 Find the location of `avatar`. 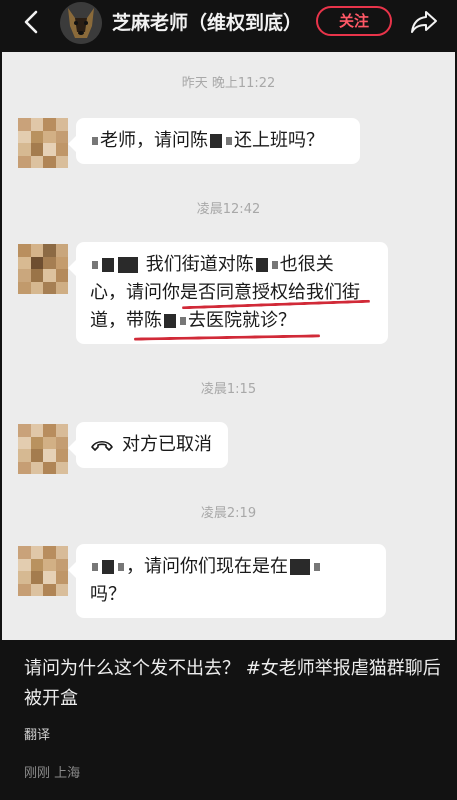

avatar is located at coordinates (81, 23).